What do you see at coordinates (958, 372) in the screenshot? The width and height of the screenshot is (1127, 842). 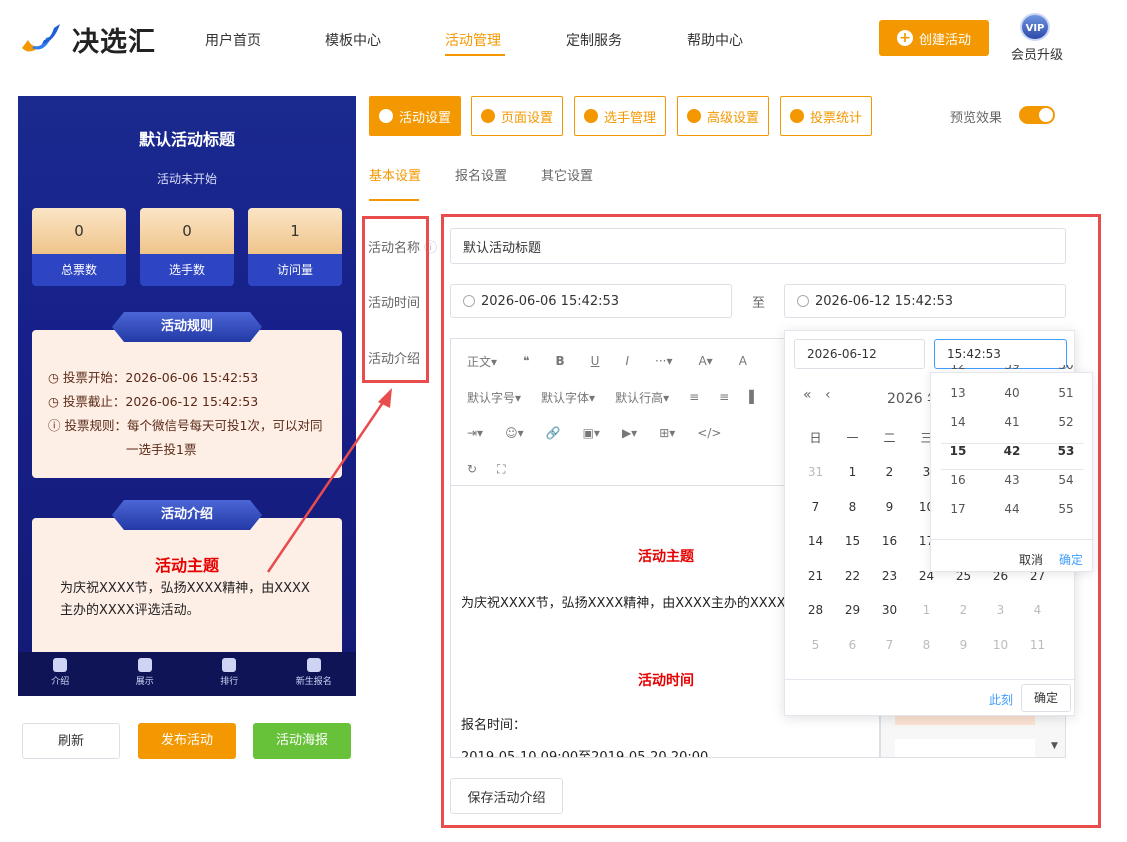 I see `hour-option: 12` at bounding box center [958, 372].